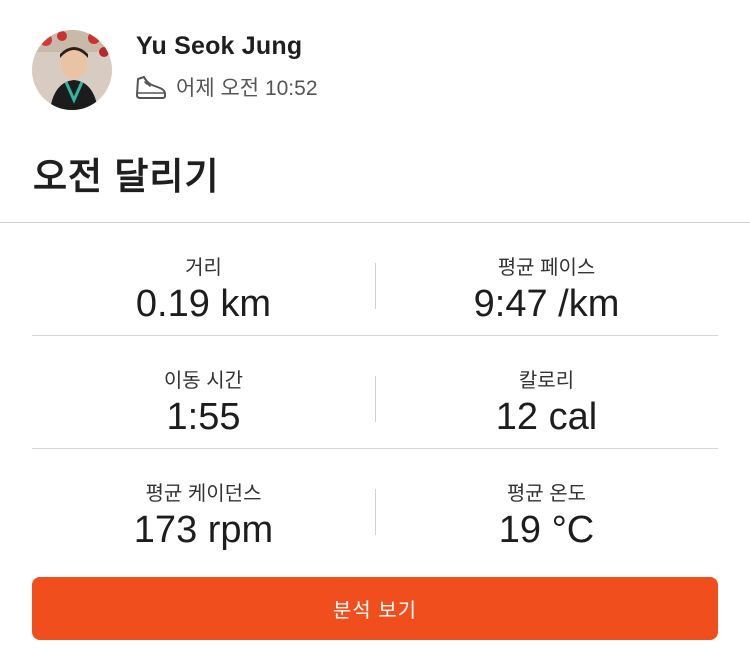 The width and height of the screenshot is (750, 651). What do you see at coordinates (203, 304) in the screenshot?
I see `stat-value: 0.19 km` at bounding box center [203, 304].